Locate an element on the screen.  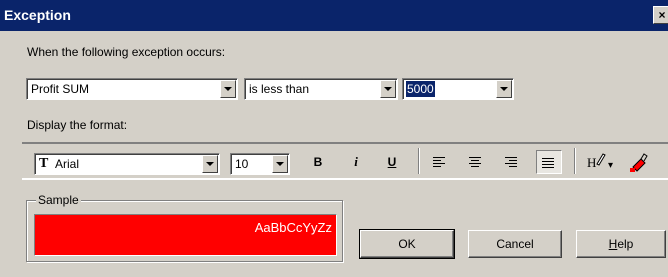
fill-color-button is located at coordinates (638, 162).